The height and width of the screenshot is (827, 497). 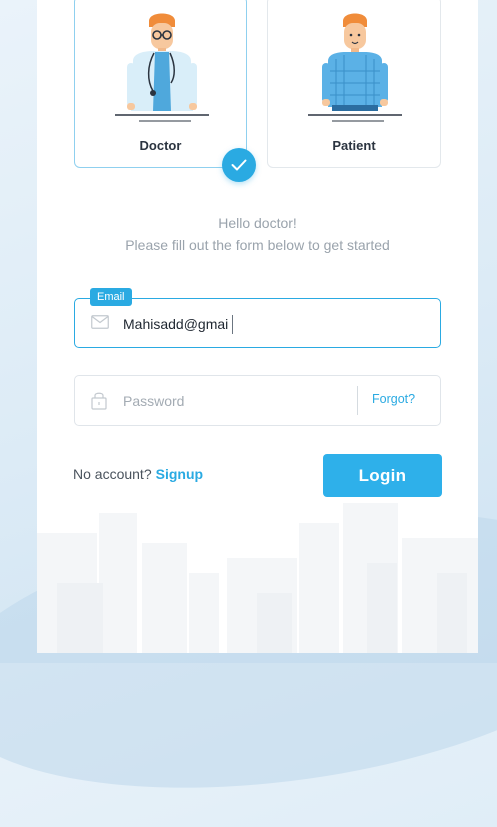 I want to click on envelope-icon, so click(x=100, y=322).